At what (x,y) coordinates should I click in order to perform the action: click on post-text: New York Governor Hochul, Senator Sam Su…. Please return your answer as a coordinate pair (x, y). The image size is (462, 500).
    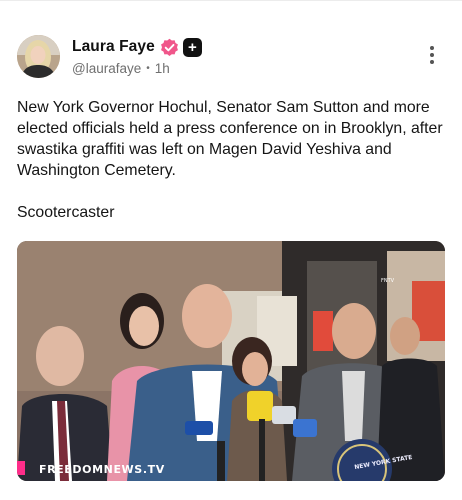
    Looking at the image, I should click on (230, 139).